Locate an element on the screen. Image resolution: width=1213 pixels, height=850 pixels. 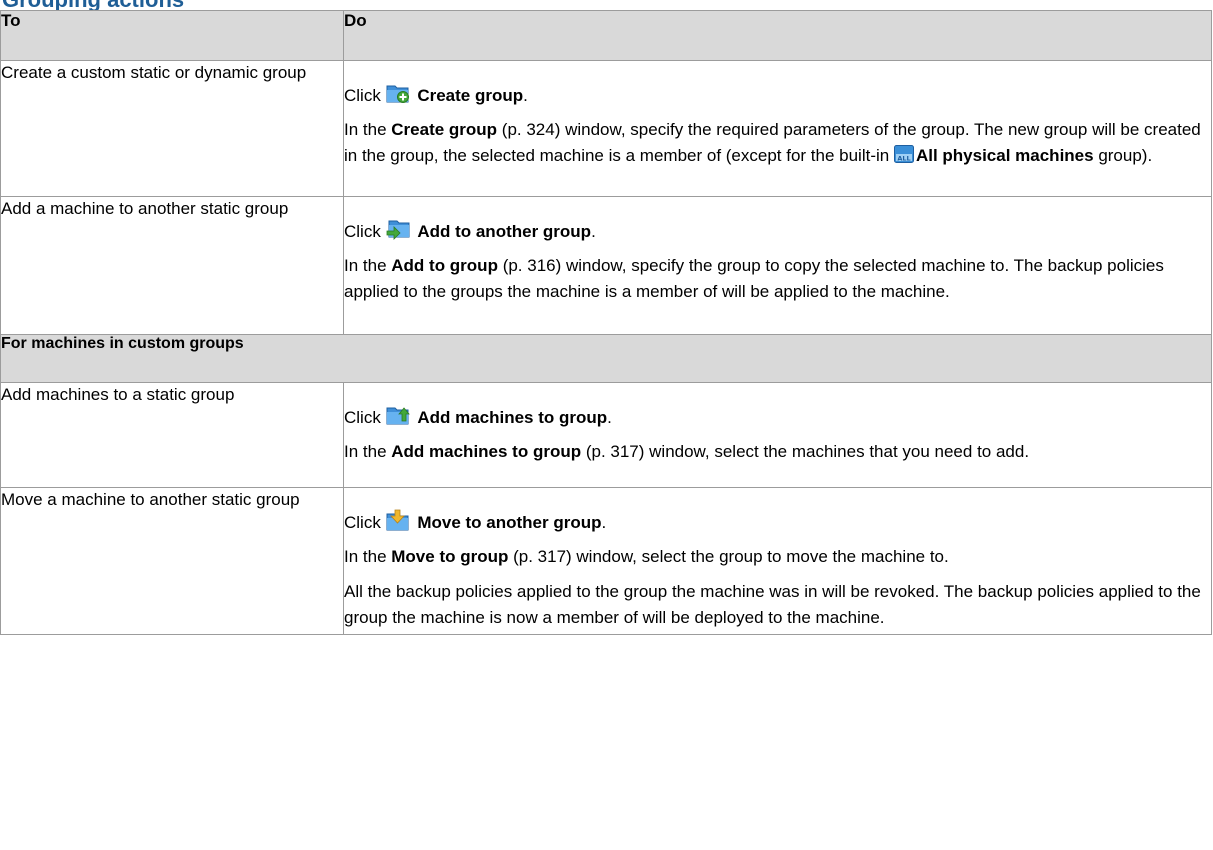
column-header-to: To is located at coordinates (172, 35).